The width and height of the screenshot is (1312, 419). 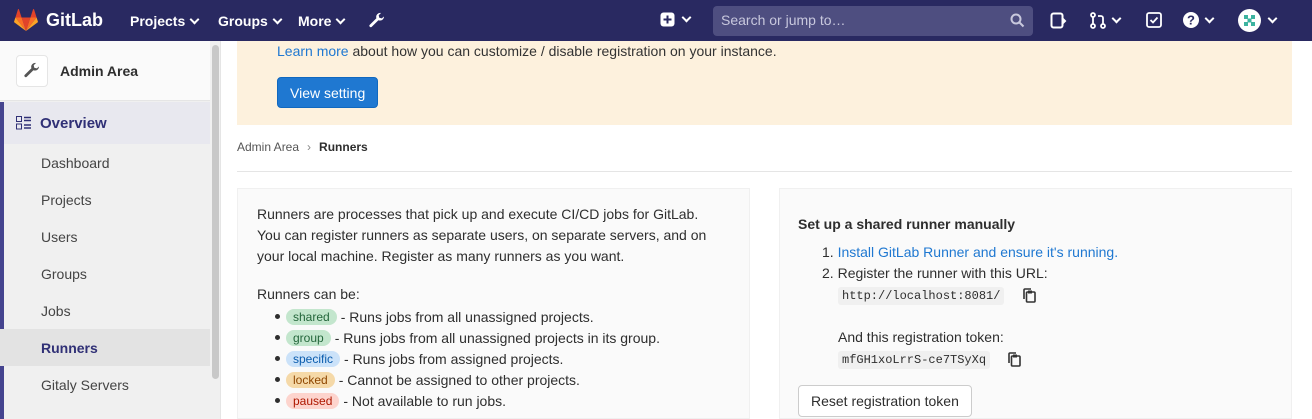 What do you see at coordinates (73, 123) in the screenshot?
I see `sidebar-item-label: Overview` at bounding box center [73, 123].